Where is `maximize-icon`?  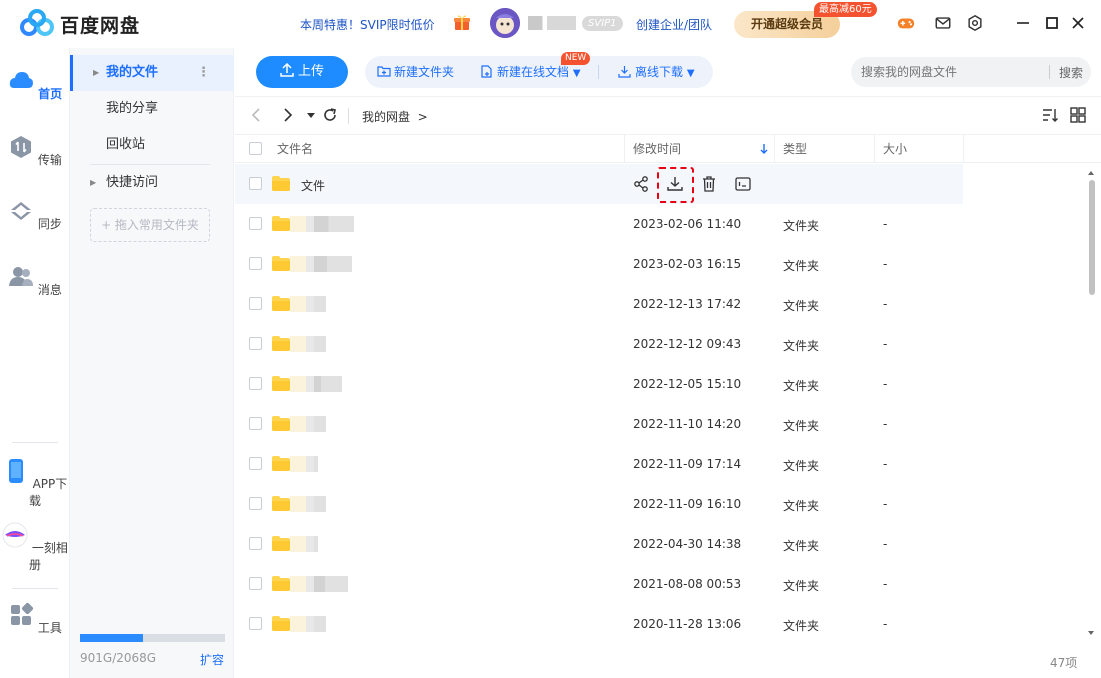
maximize-icon is located at coordinates (1052, 23).